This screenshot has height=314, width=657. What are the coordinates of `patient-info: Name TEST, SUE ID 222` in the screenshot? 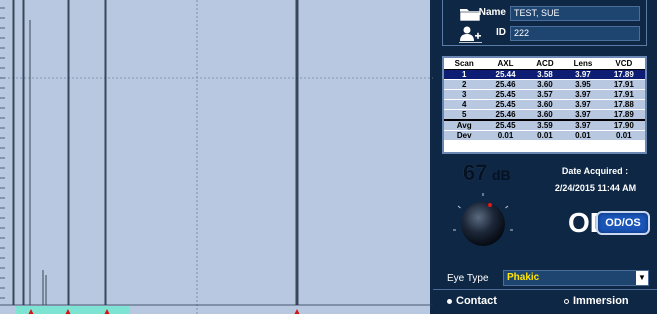 It's located at (544, 23).